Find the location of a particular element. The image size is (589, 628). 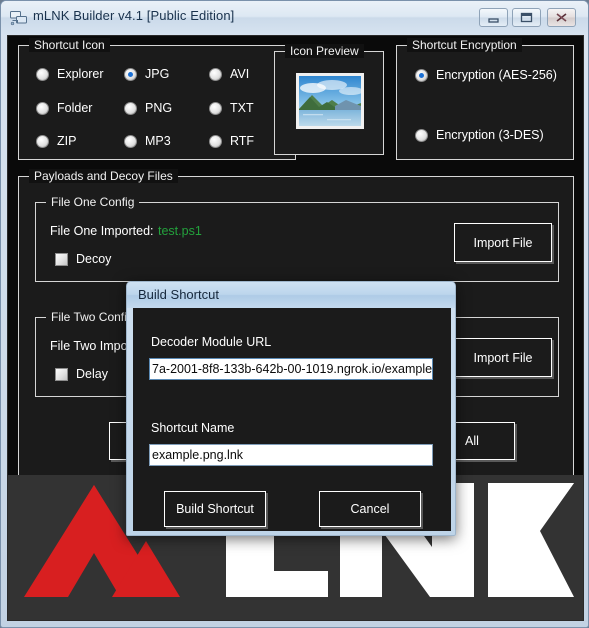

radio-label: TXT is located at coordinates (242, 108).